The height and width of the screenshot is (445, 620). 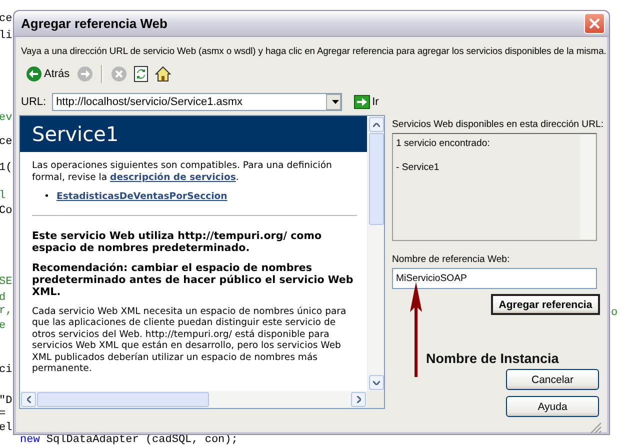 I want to click on code-fragment: d, so click(x=3, y=298).